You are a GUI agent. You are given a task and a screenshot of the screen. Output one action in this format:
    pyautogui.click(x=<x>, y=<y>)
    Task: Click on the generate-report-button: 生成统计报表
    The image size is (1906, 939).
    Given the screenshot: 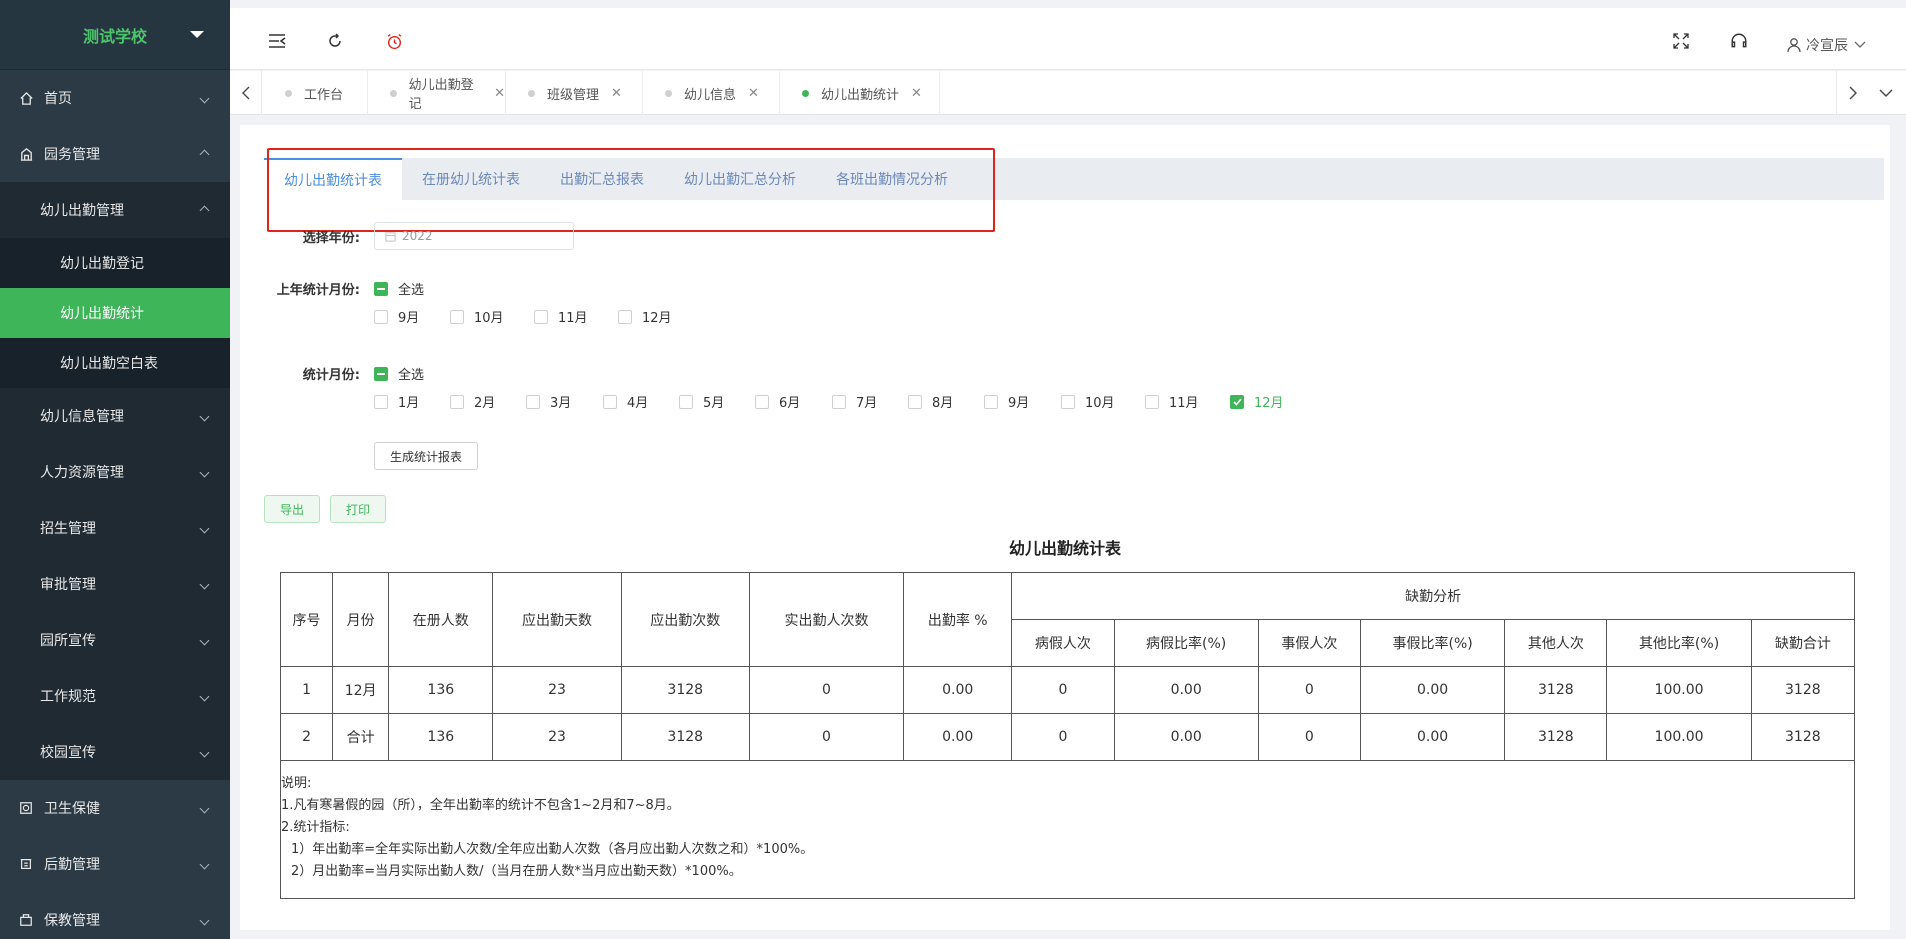 What is the action you would take?
    pyautogui.click(x=426, y=456)
    